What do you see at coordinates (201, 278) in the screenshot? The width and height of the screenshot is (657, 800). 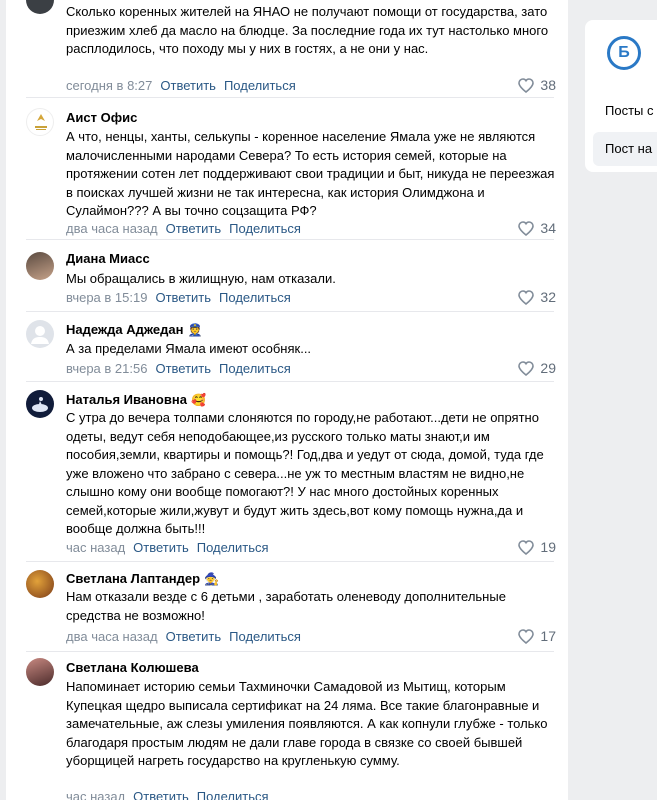 I see `comment-text: Мы обращались в жилищную, нам отказали.` at bounding box center [201, 278].